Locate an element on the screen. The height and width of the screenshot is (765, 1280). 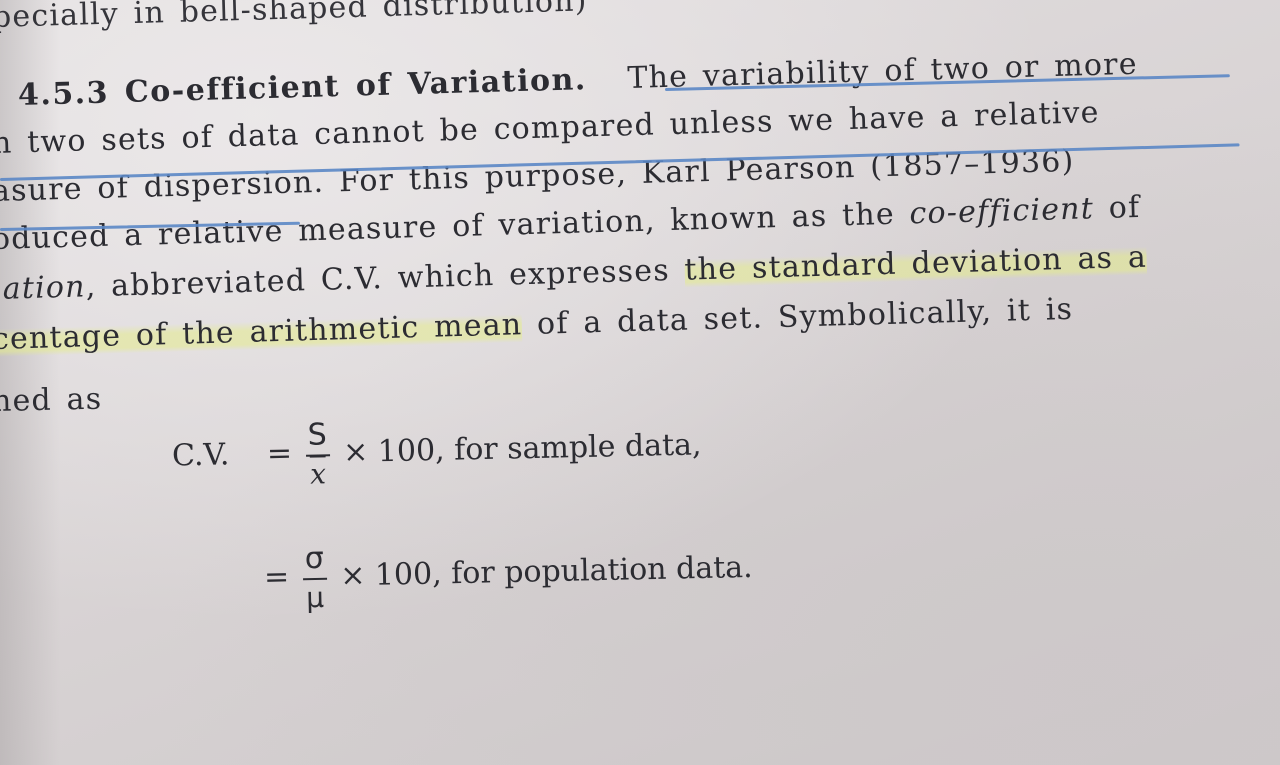
section-heading: 4.5.3 Co-efficient of Variation. is located at coordinates (302, 87).